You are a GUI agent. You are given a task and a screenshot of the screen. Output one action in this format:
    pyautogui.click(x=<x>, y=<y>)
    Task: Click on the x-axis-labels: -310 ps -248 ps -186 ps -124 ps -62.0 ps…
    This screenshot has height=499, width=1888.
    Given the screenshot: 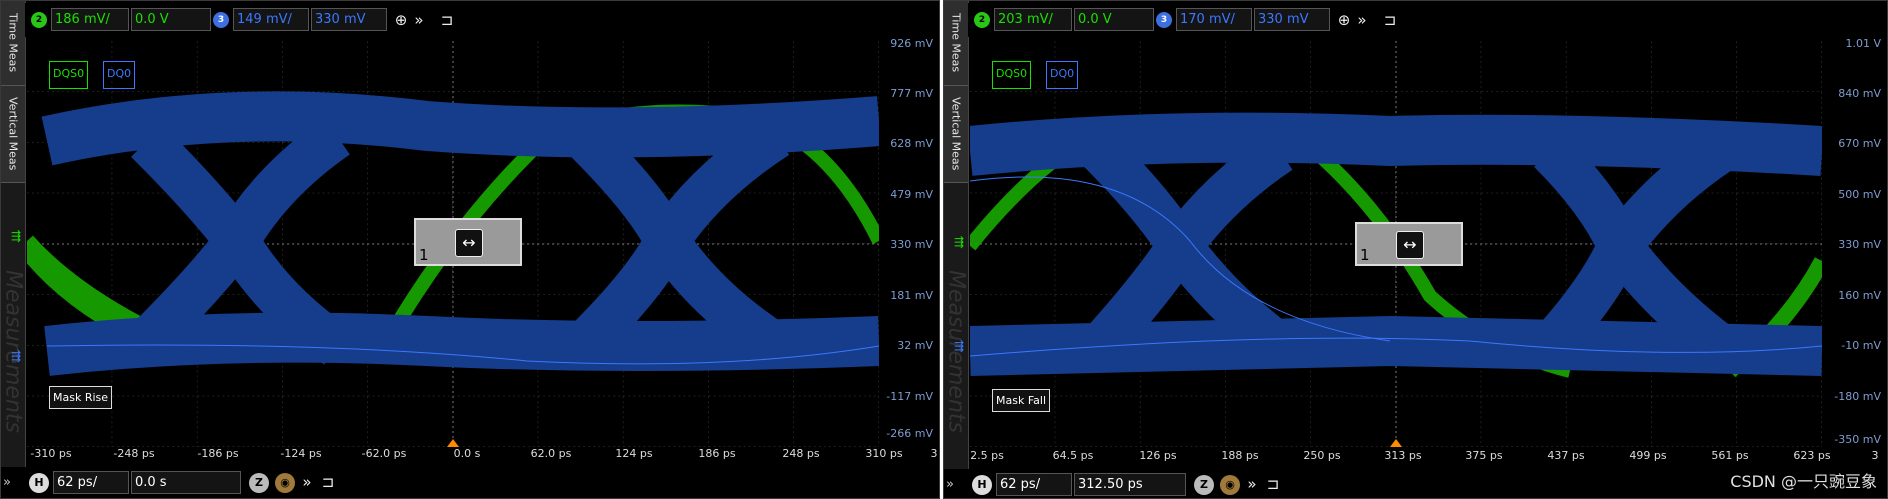 What is the action you would take?
    pyautogui.click(x=482, y=455)
    